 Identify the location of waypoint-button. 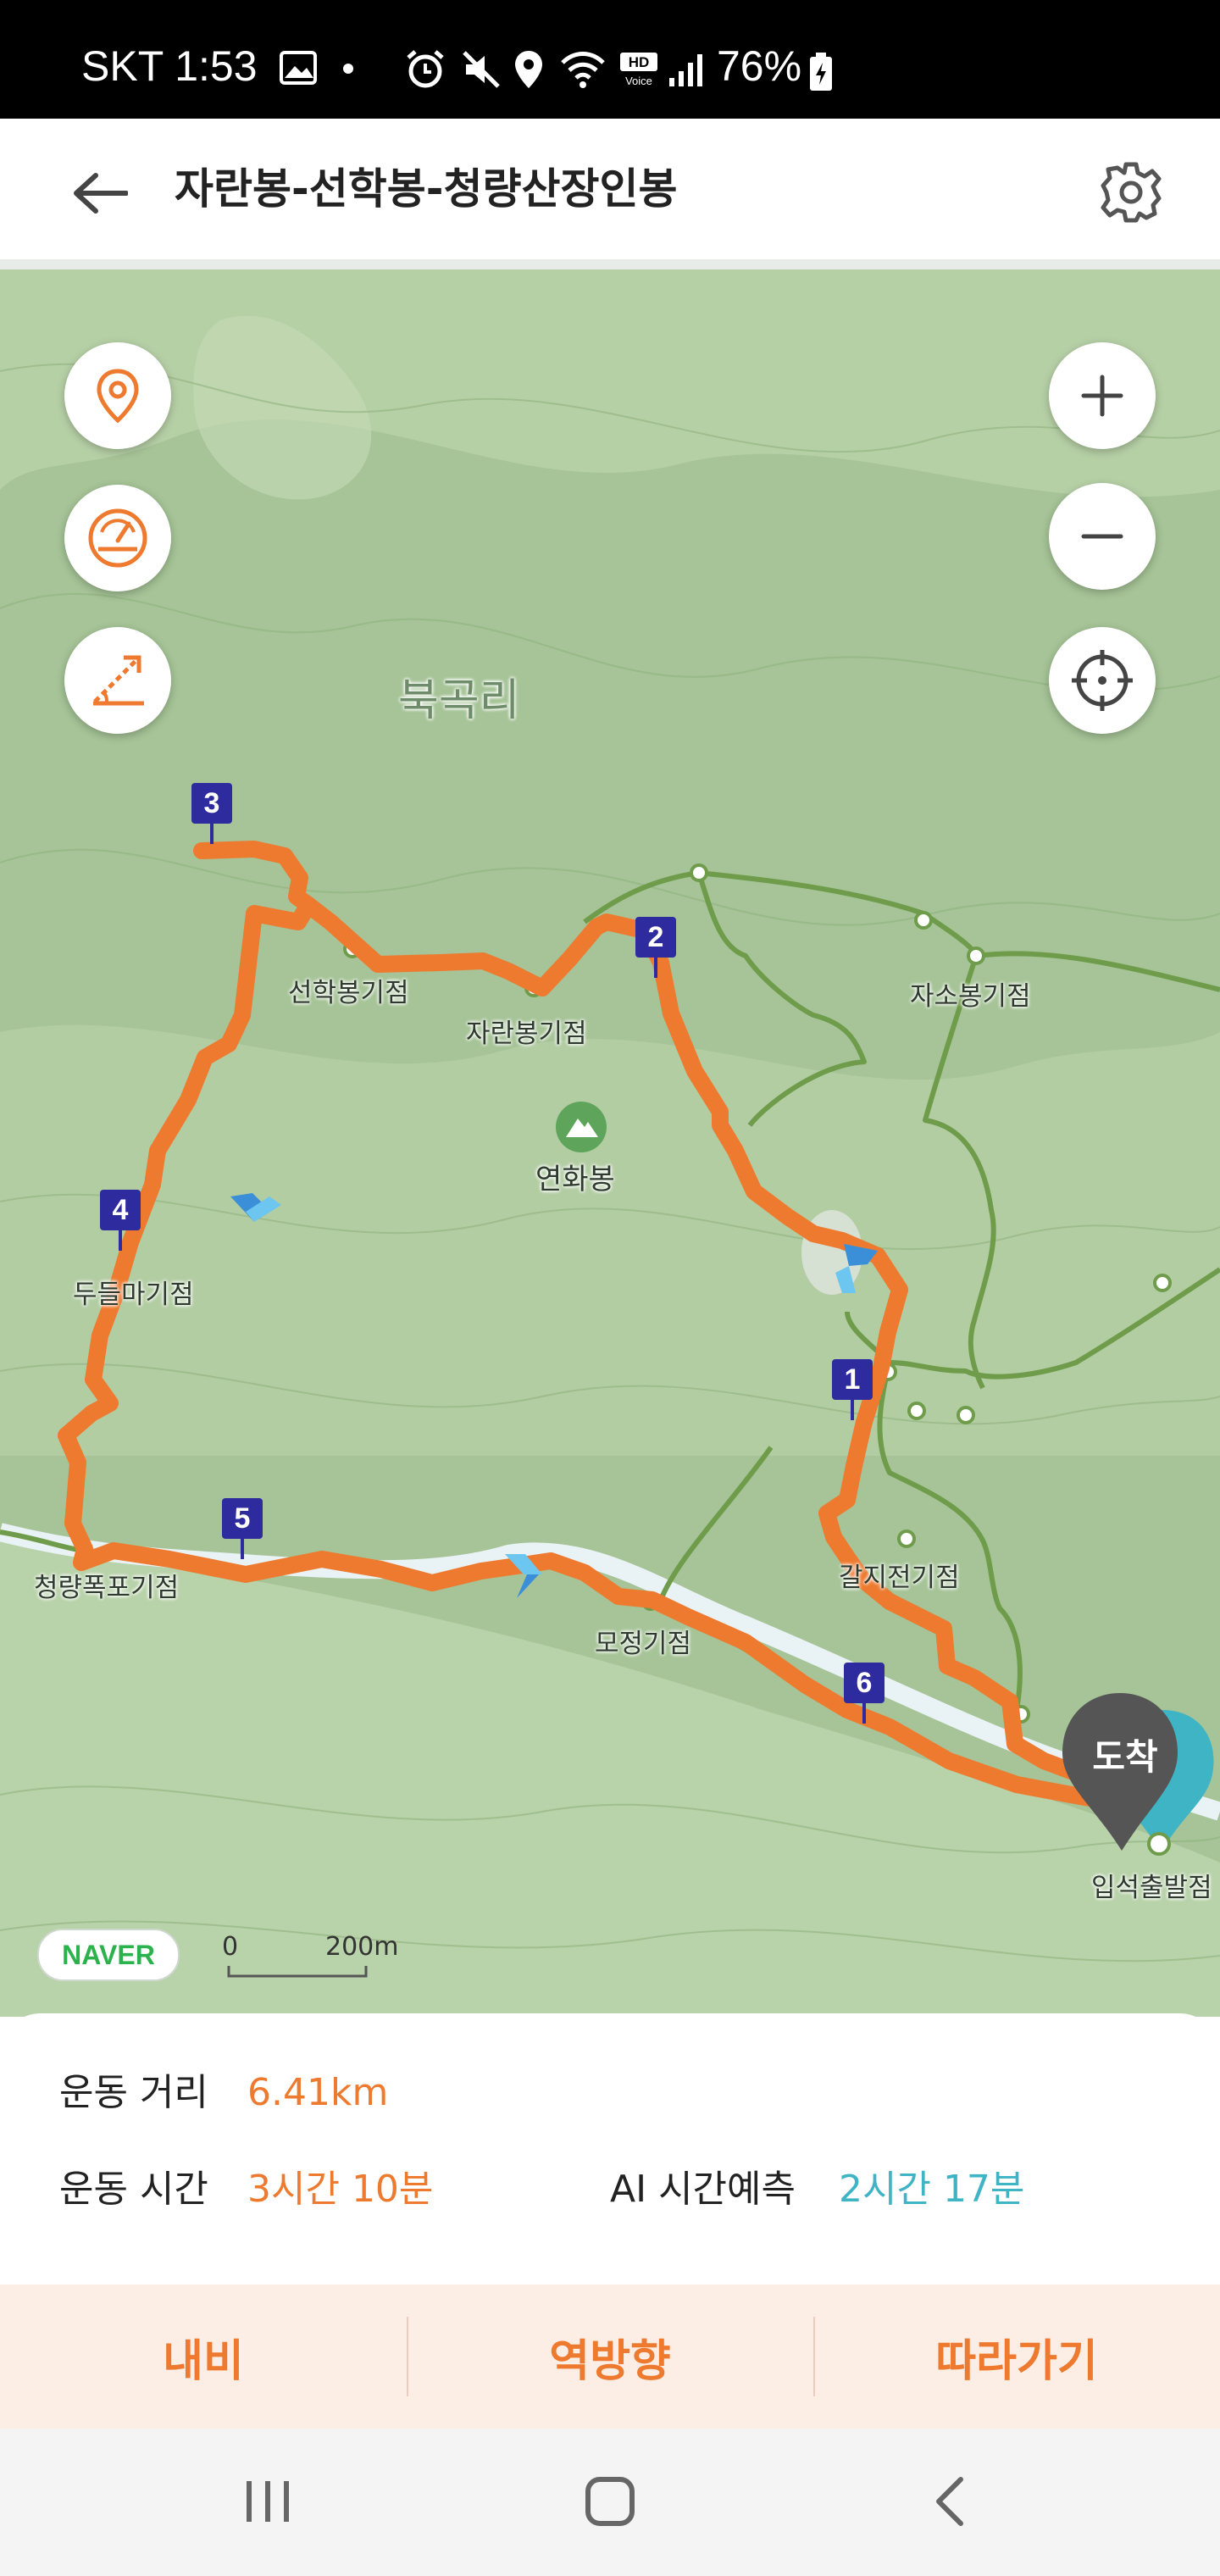
(117, 395).